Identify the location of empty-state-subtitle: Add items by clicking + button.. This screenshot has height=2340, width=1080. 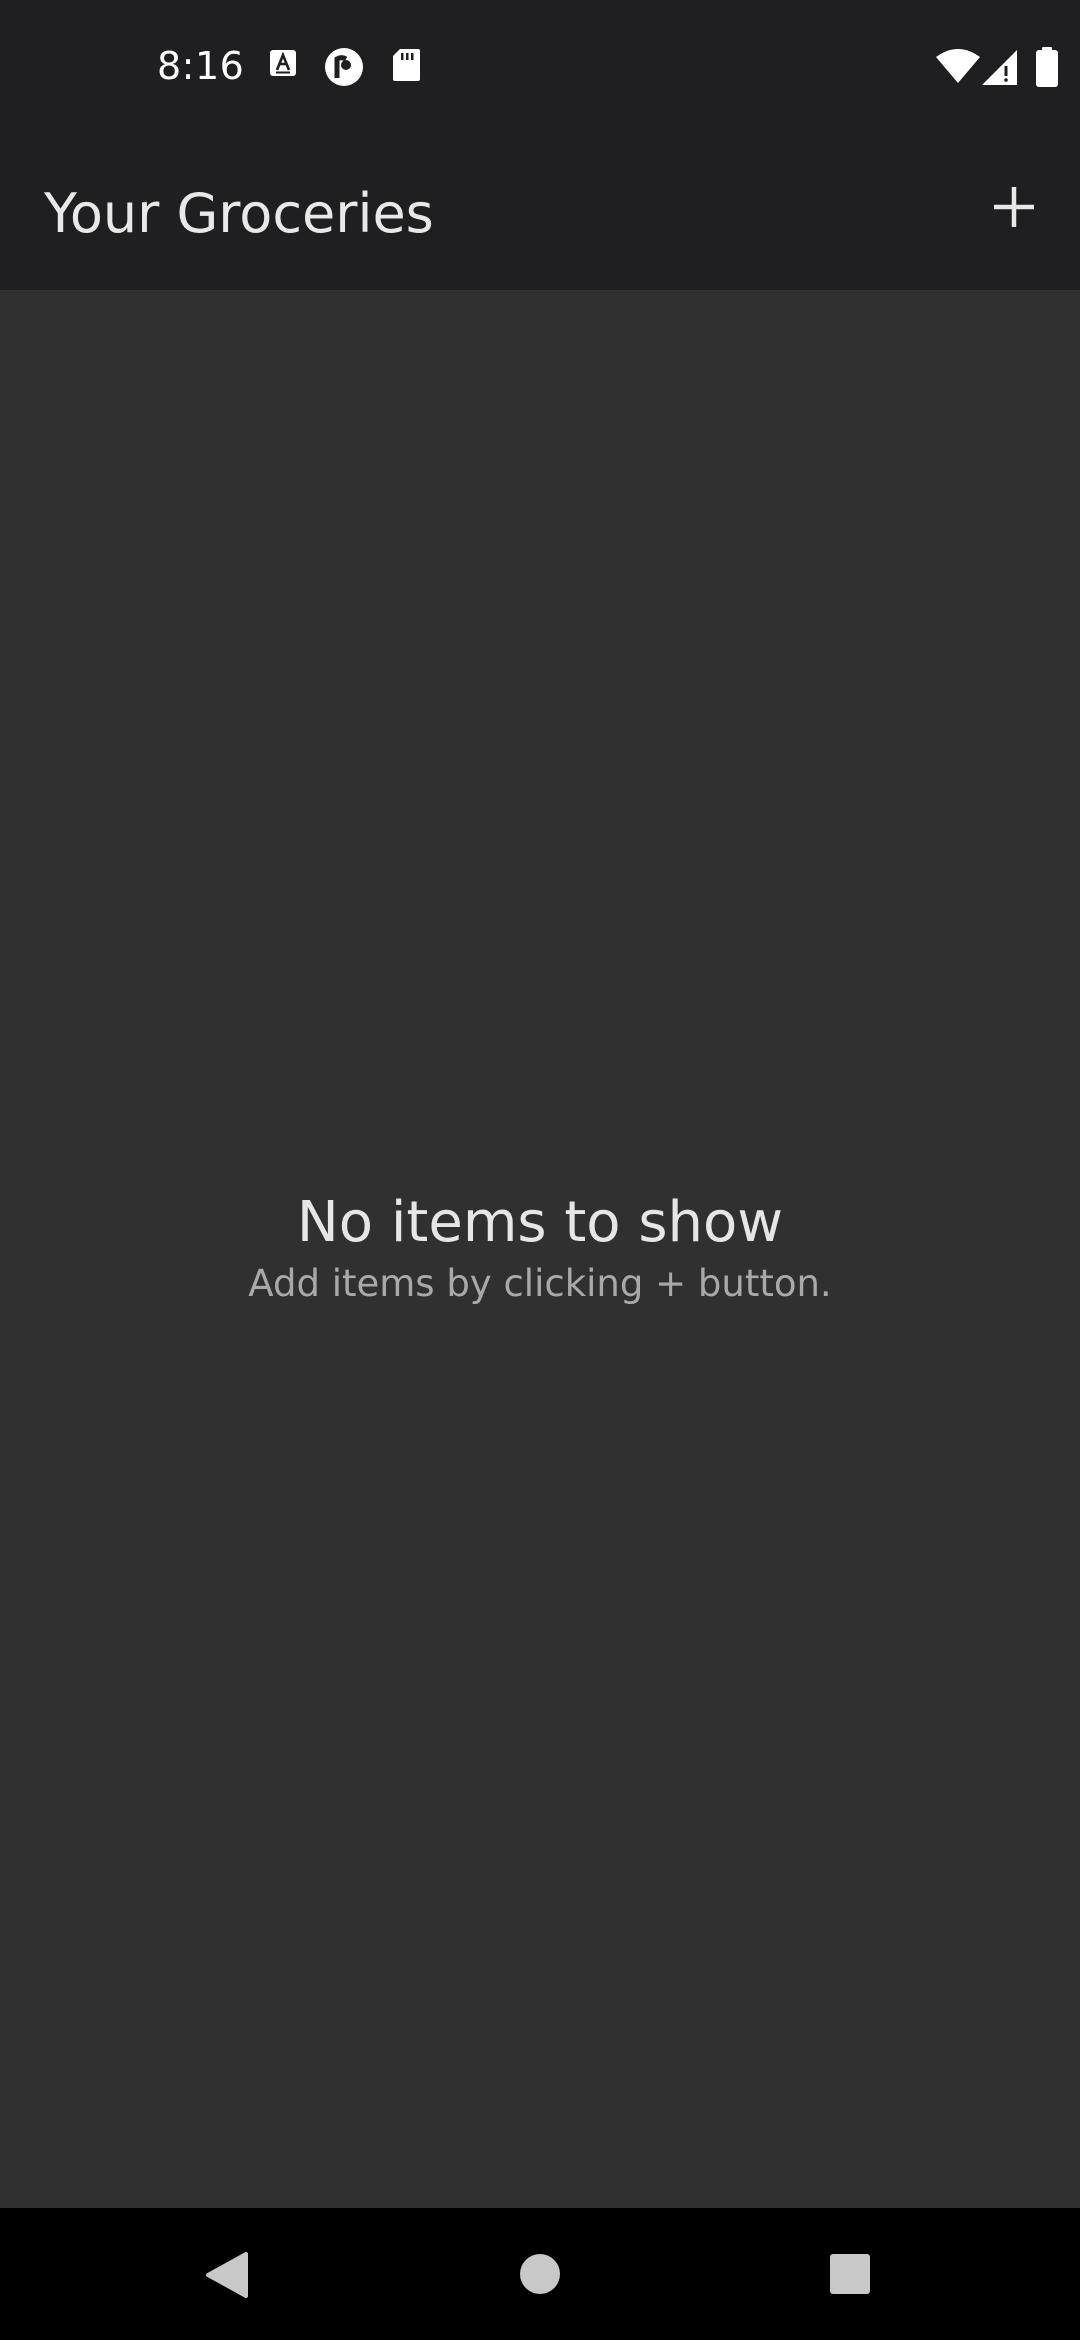
(540, 1283).